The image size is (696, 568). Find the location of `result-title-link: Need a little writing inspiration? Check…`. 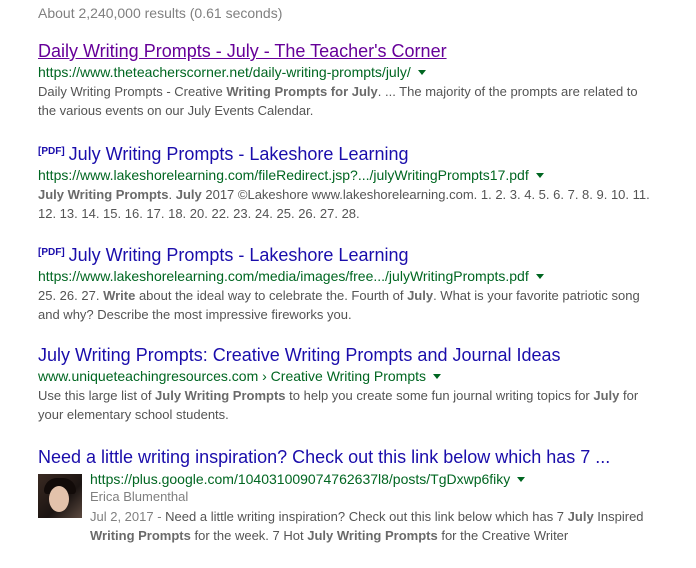

result-title-link: Need a little writing inspiration? Check… is located at coordinates (324, 457).